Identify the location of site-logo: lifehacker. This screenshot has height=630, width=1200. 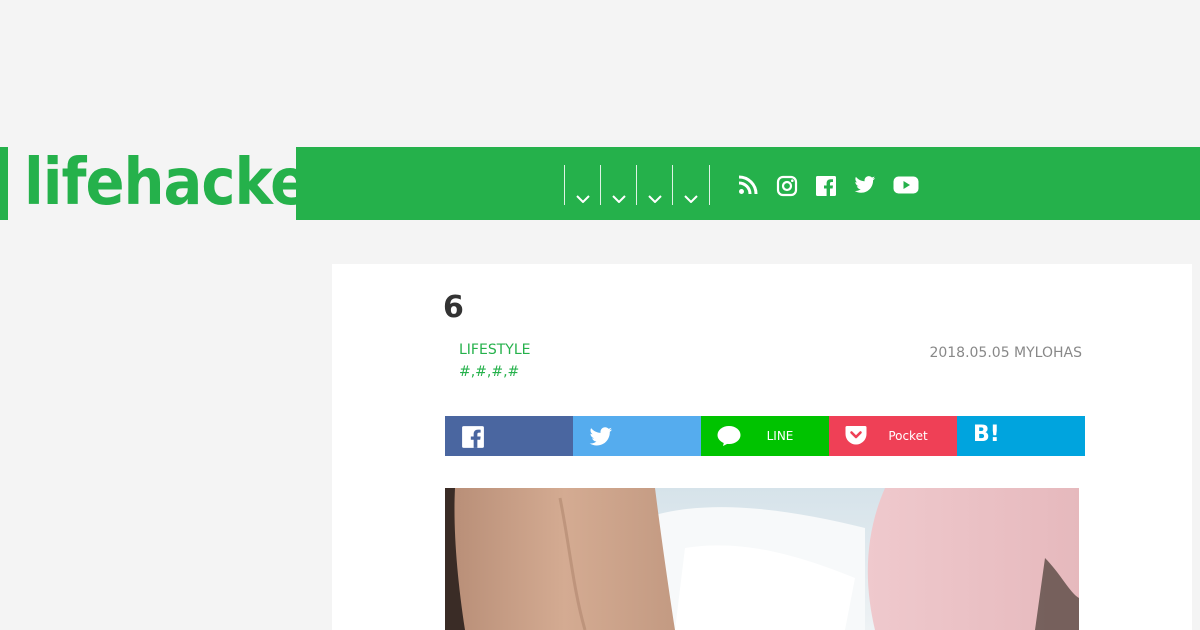
(180, 183).